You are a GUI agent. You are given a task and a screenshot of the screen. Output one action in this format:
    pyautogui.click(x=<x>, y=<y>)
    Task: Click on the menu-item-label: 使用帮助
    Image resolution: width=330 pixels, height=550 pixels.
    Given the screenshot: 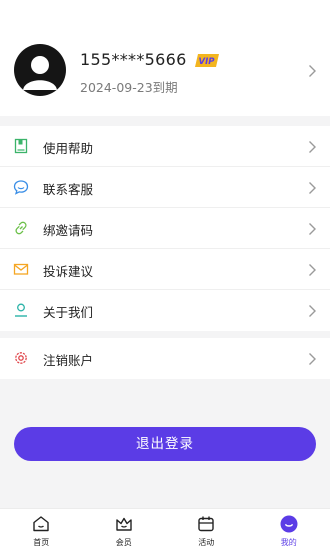 What is the action you would take?
    pyautogui.click(x=68, y=148)
    